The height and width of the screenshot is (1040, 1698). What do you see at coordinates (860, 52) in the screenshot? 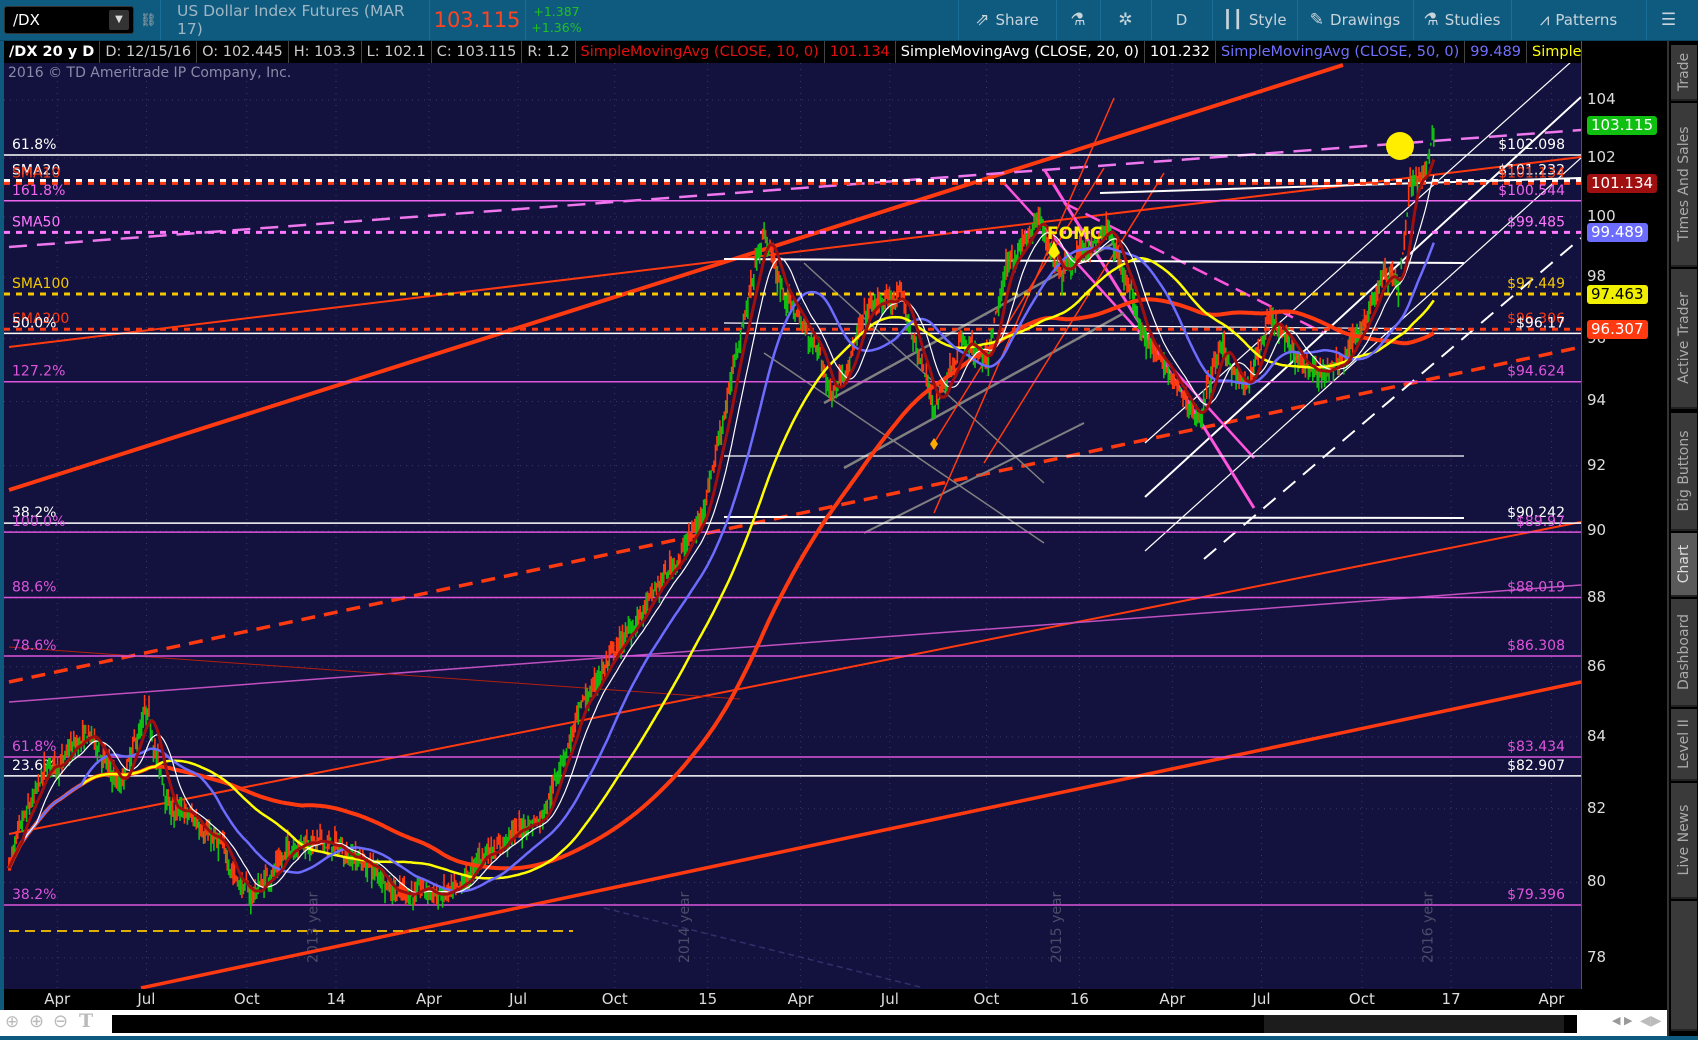
I see `study-sma10-value: 101.134` at bounding box center [860, 52].